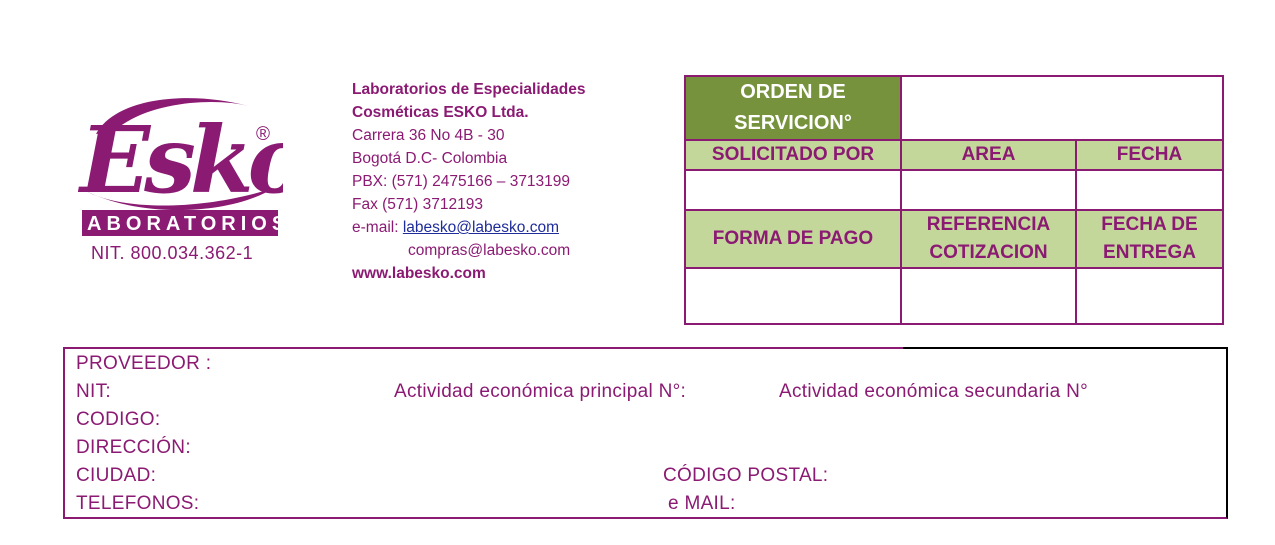 This screenshot has width=1275, height=545. I want to click on label-codigo-postal: CÓDIGO POSTAL:, so click(746, 475).